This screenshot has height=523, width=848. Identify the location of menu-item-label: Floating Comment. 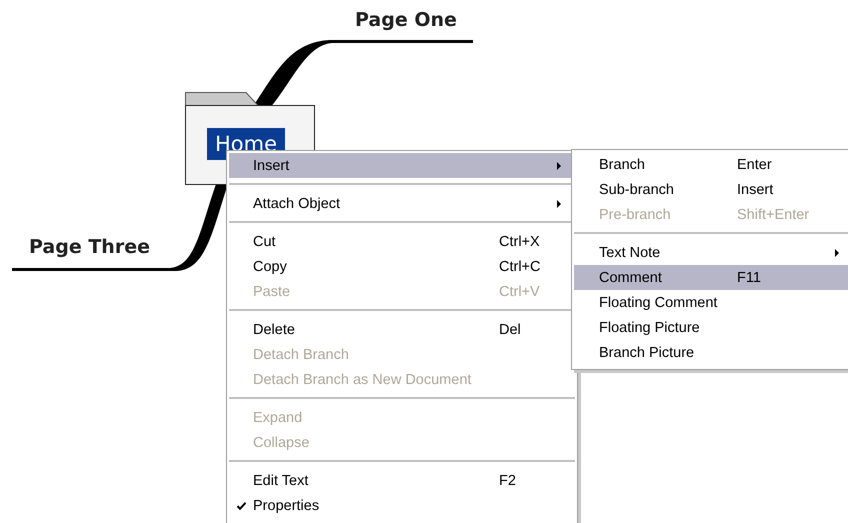
(658, 302).